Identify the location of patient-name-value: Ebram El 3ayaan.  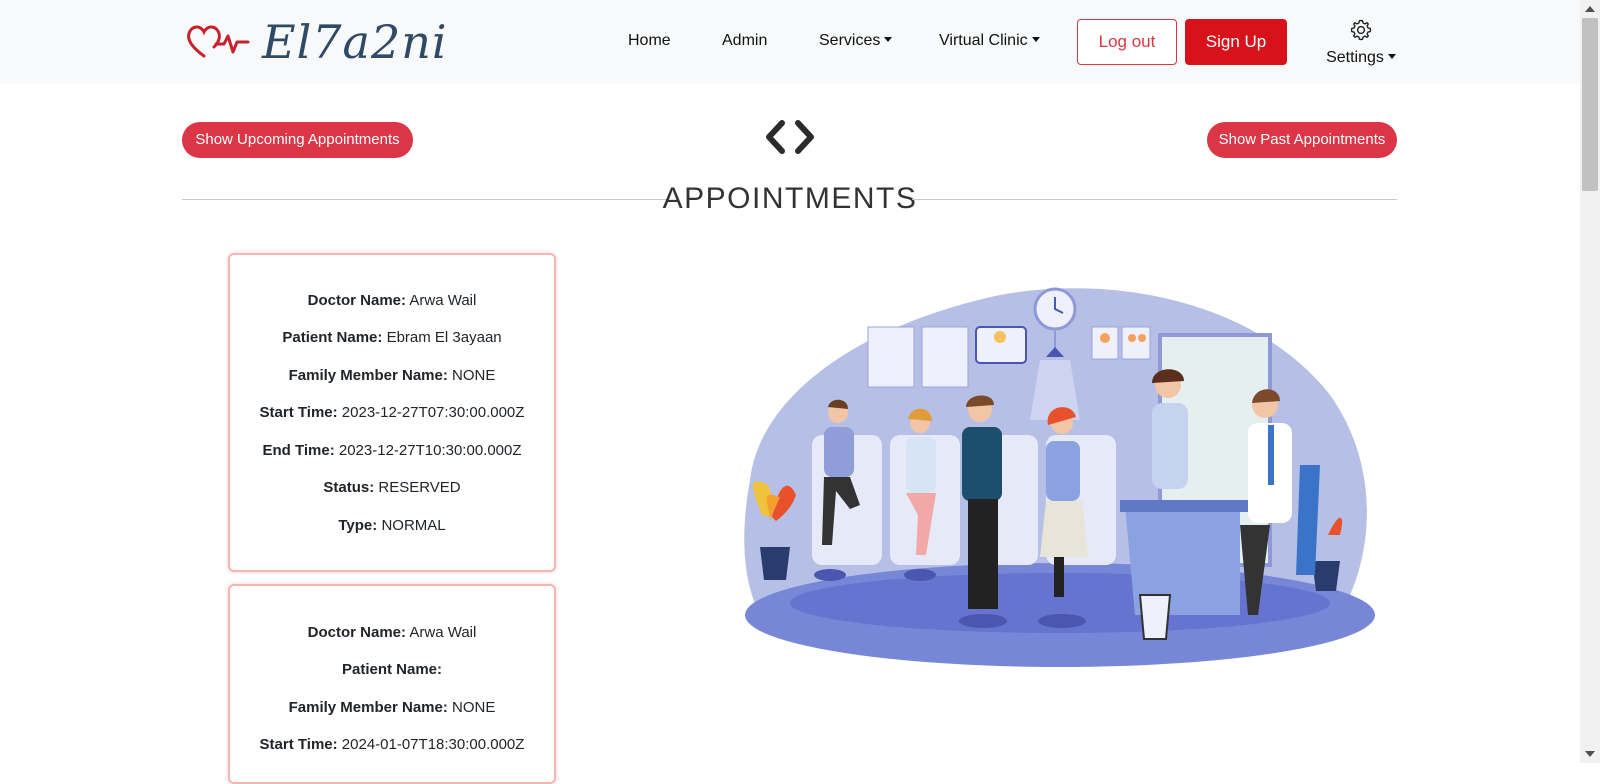
(444, 337).